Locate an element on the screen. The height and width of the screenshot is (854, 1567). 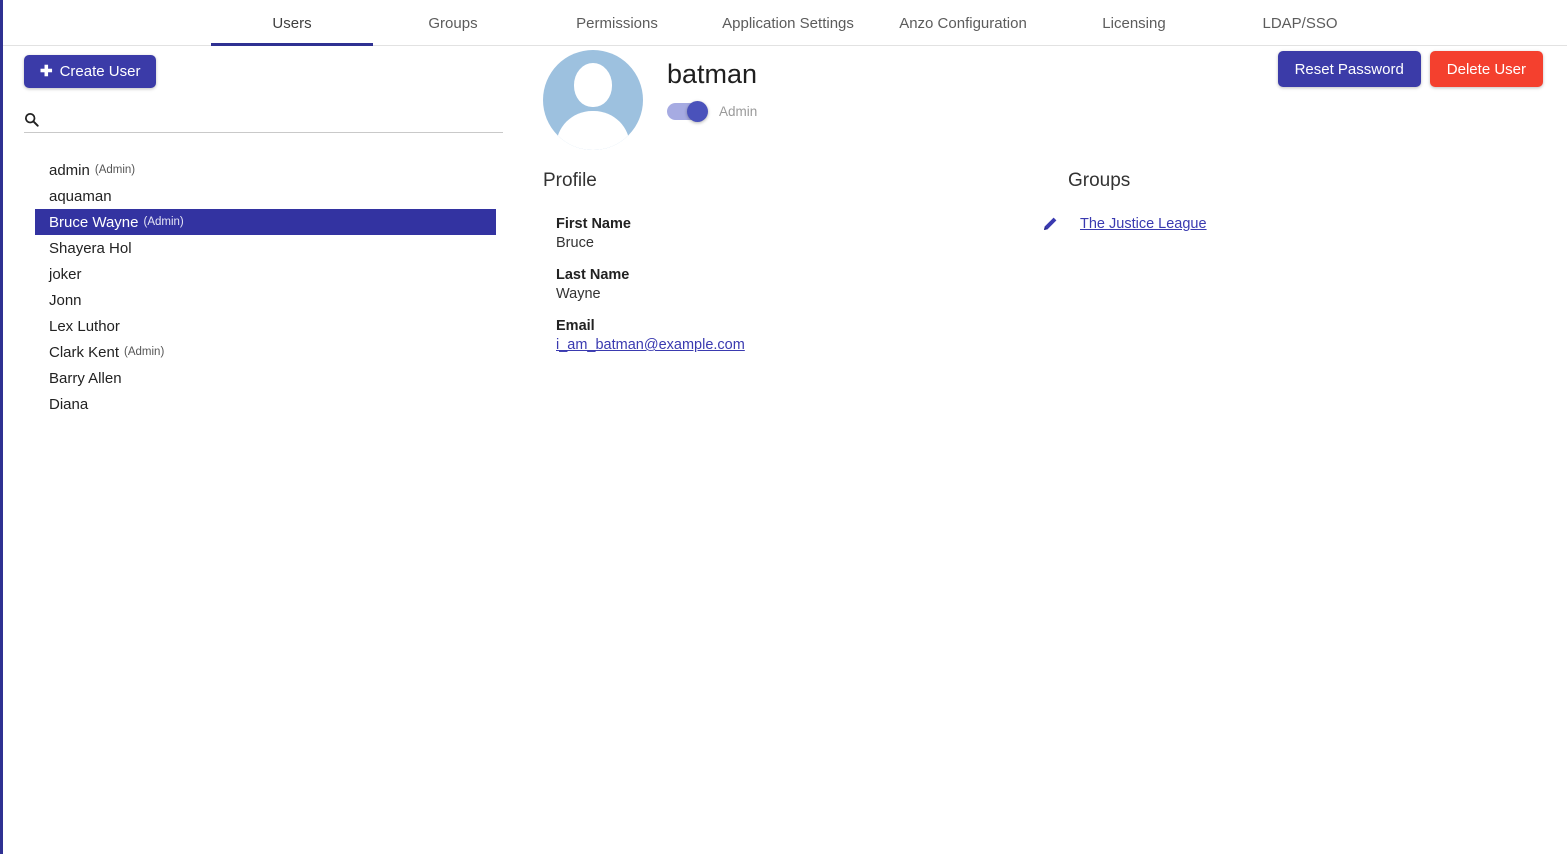
create-user-button: ✚ Create User is located at coordinates (90, 71).